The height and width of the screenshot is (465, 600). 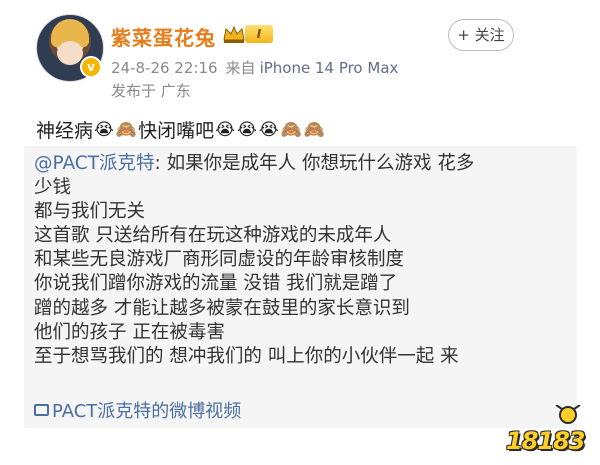 What do you see at coordinates (164, 68) in the screenshot?
I see `timestamp: 24-8-26 22:16` at bounding box center [164, 68].